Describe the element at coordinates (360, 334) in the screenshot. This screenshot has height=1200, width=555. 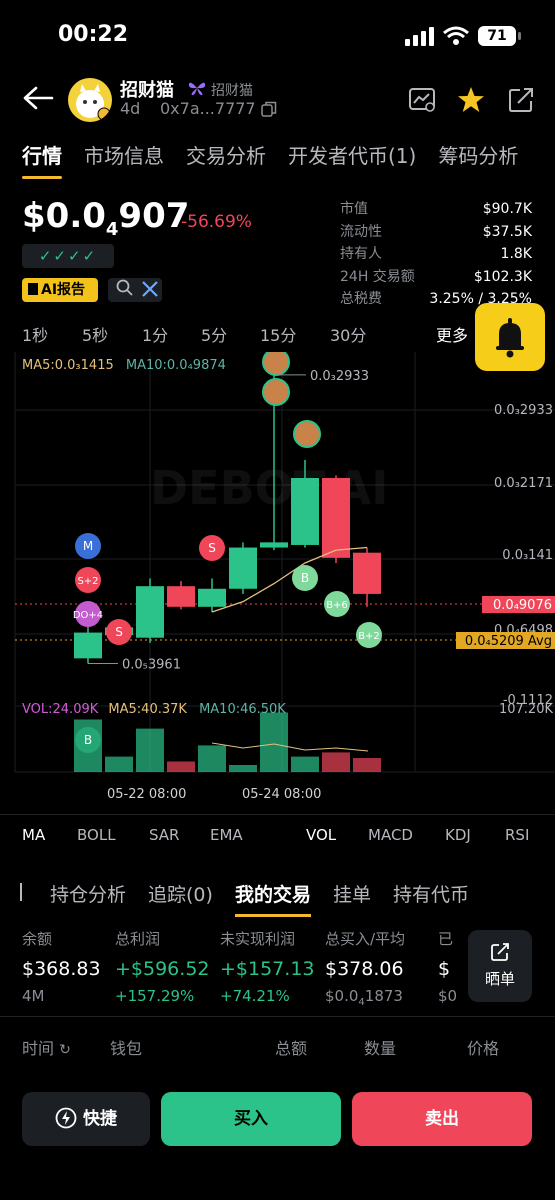
I see `tf-30m: 30分` at that location.